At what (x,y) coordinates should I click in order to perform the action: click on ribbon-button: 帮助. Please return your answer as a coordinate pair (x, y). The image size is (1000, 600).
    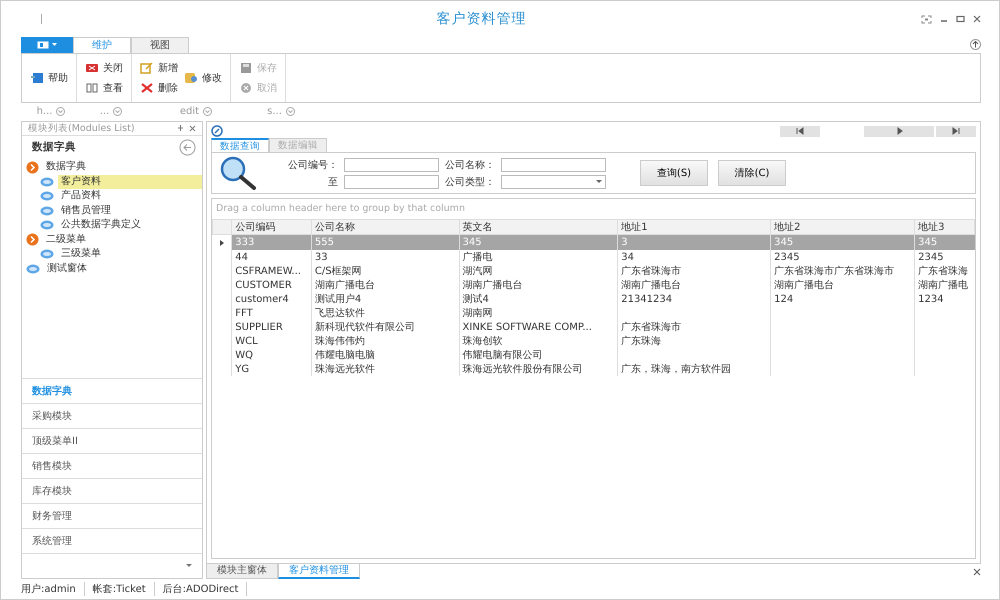
    Looking at the image, I should click on (49, 78).